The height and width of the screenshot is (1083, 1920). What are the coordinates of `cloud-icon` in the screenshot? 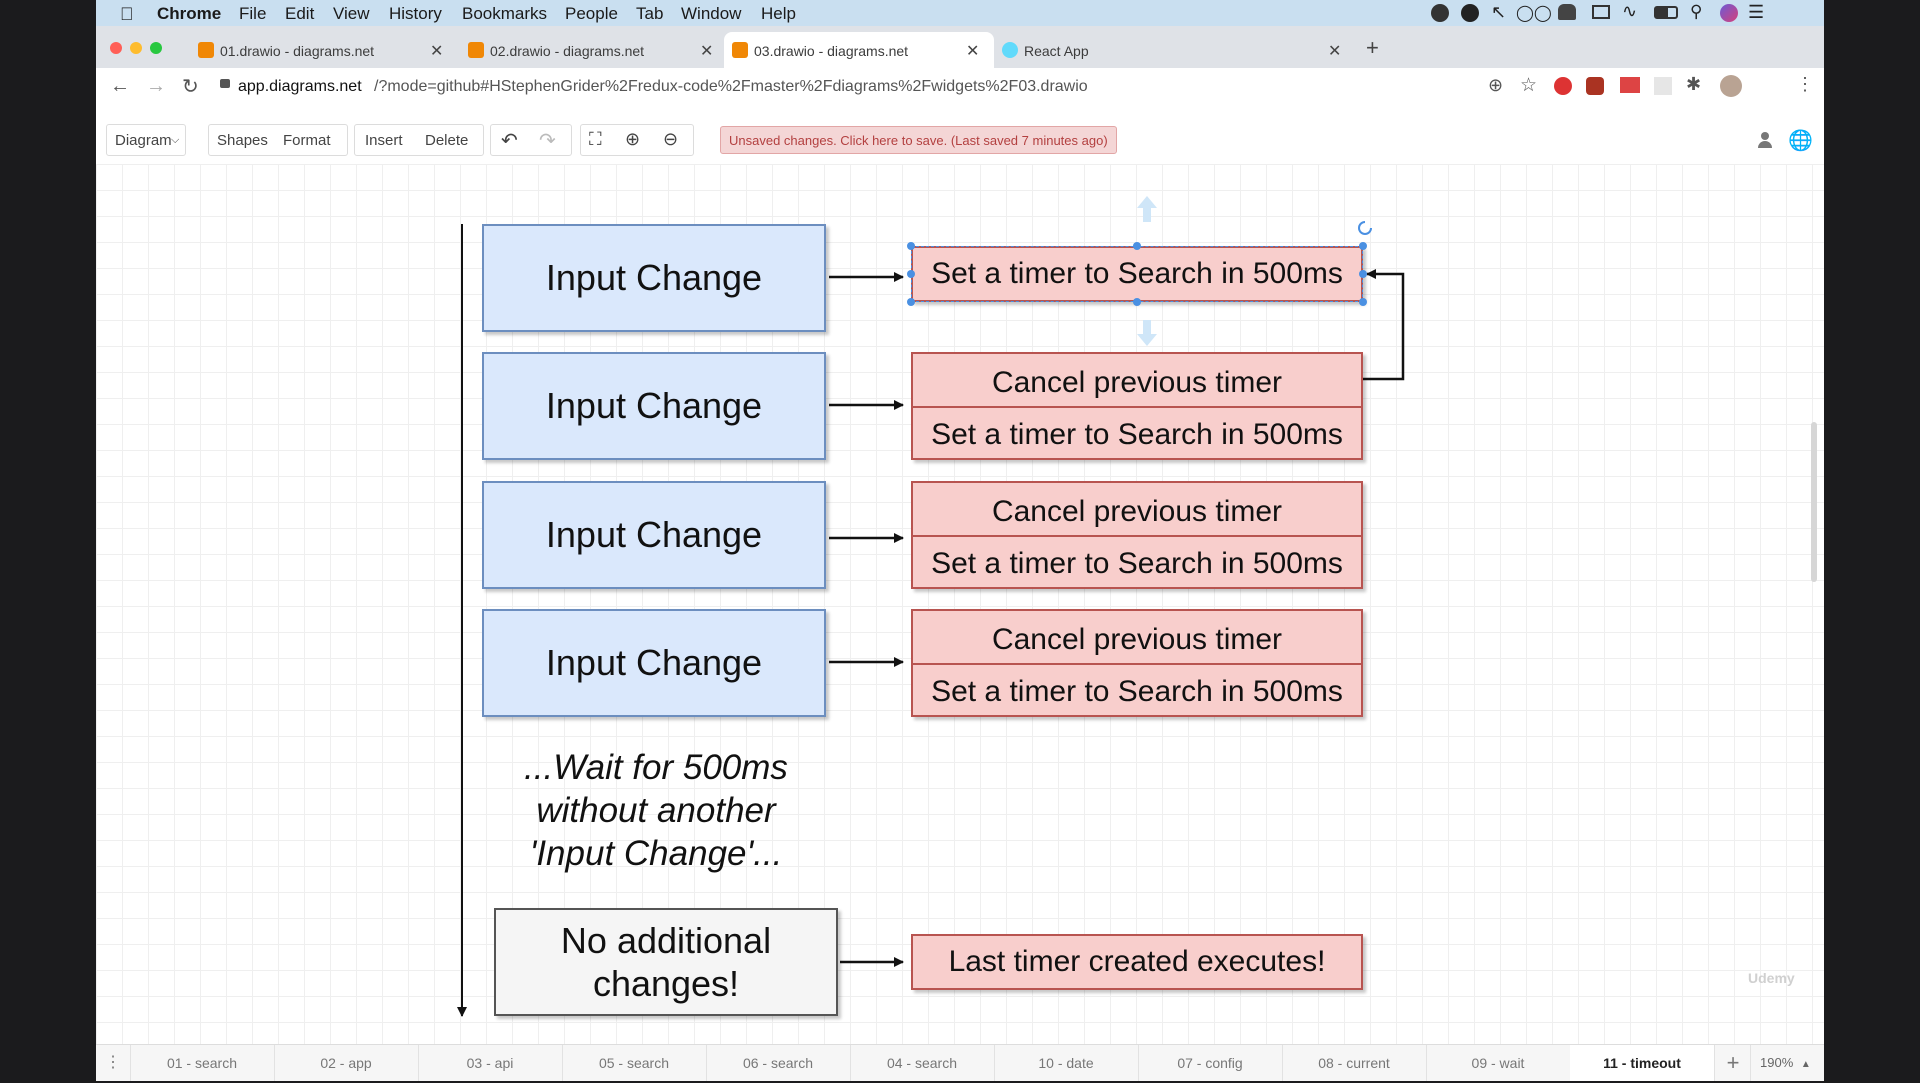 It's located at (1567, 12).